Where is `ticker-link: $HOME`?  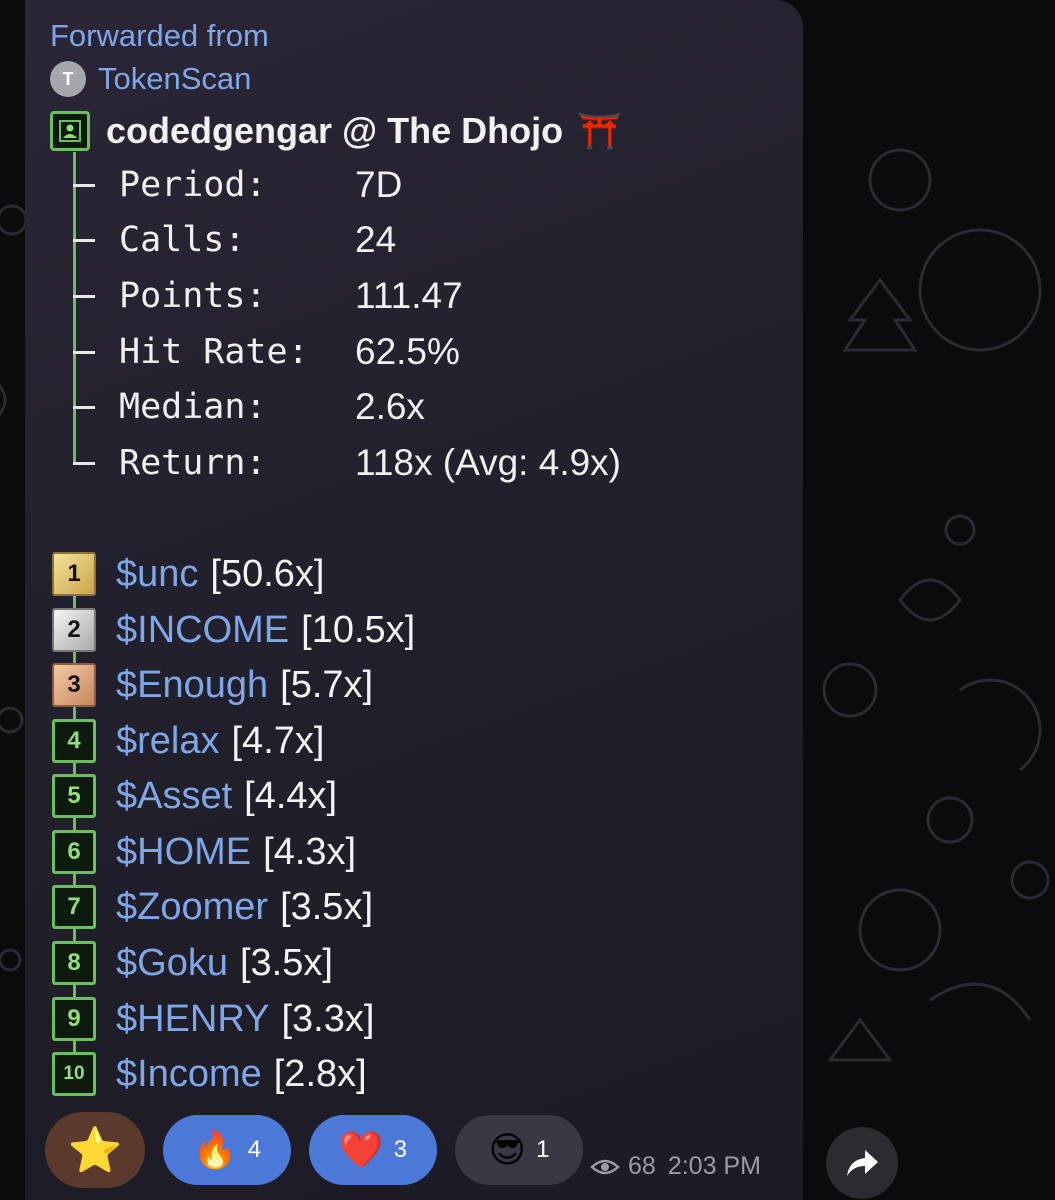 ticker-link: $HOME is located at coordinates (183, 852).